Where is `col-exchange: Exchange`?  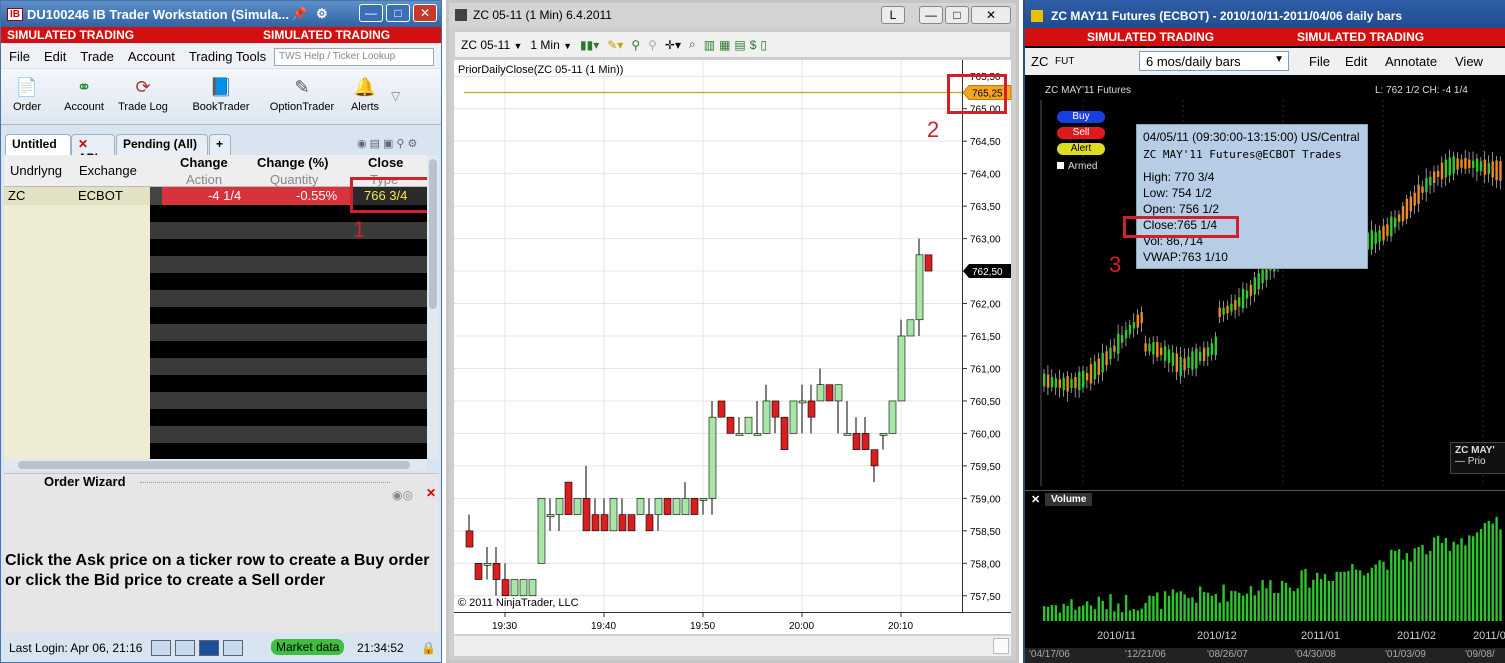
col-exchange: Exchange is located at coordinates (108, 170).